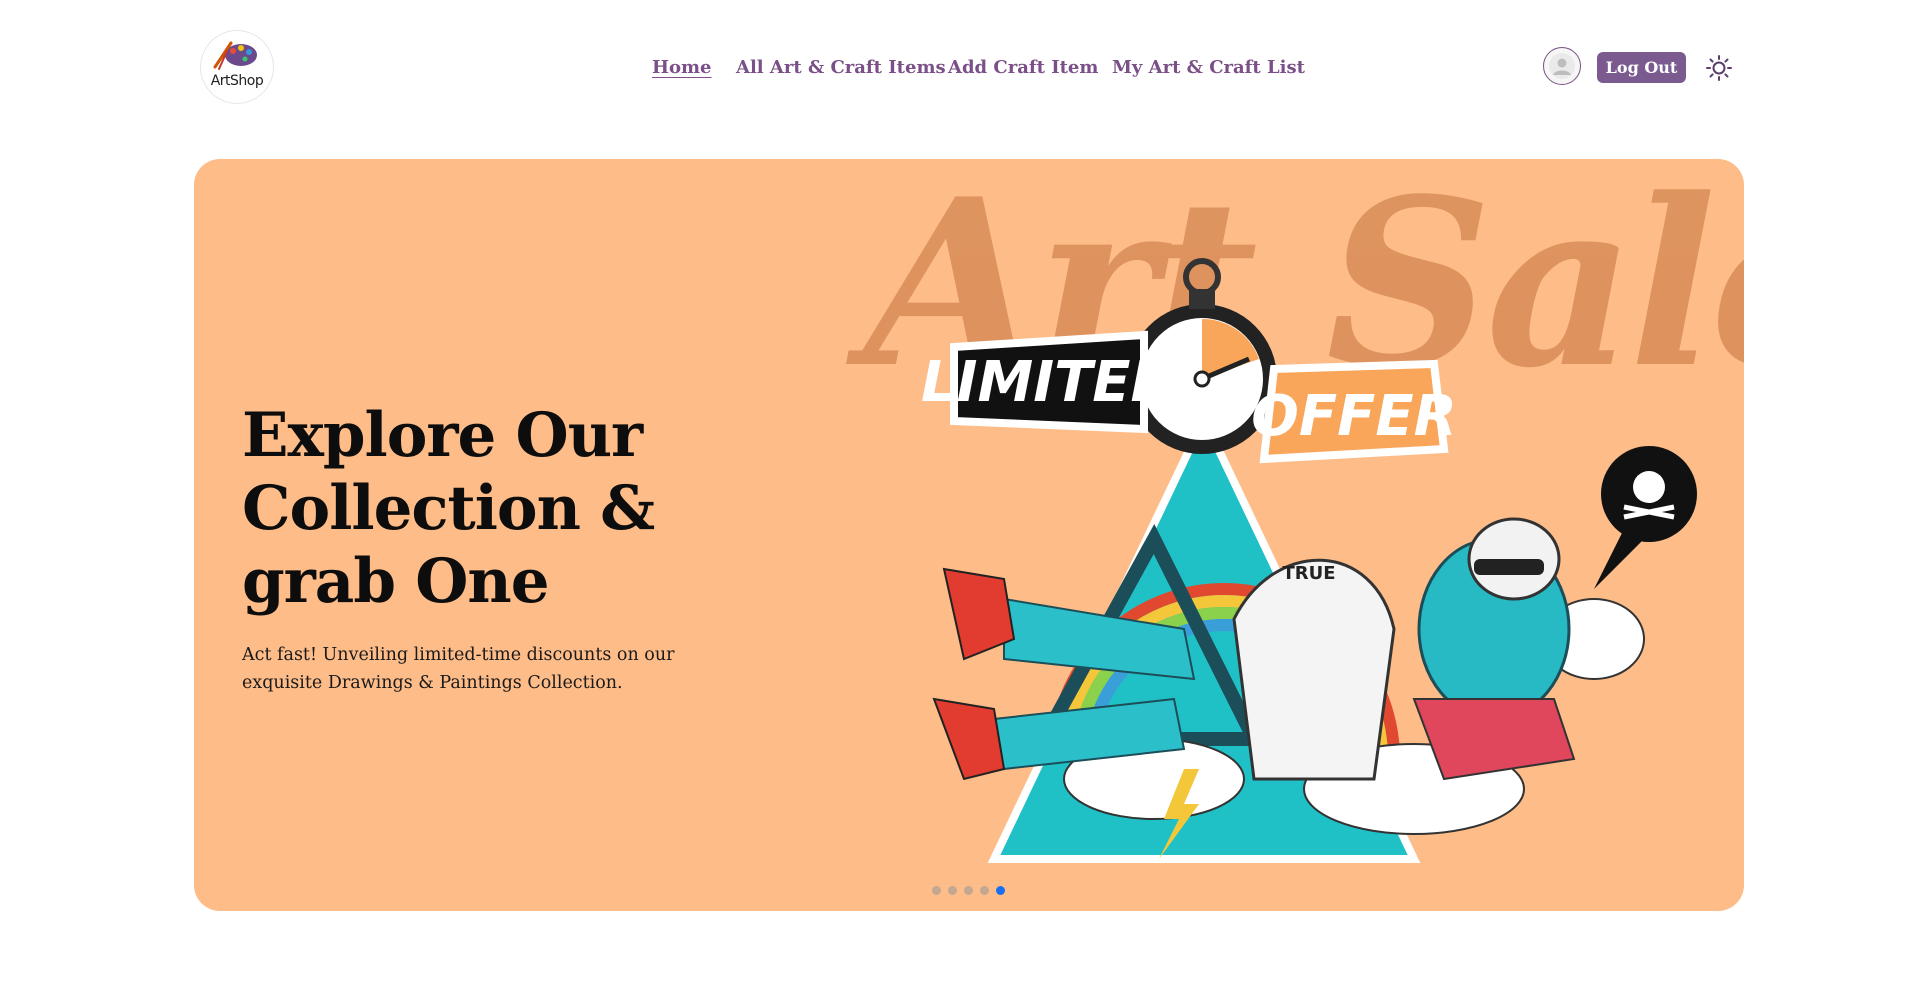 This screenshot has width=1920, height=992. What do you see at coordinates (1023, 68) in the screenshot?
I see `nav-link-add-item: Add Craft Item` at bounding box center [1023, 68].